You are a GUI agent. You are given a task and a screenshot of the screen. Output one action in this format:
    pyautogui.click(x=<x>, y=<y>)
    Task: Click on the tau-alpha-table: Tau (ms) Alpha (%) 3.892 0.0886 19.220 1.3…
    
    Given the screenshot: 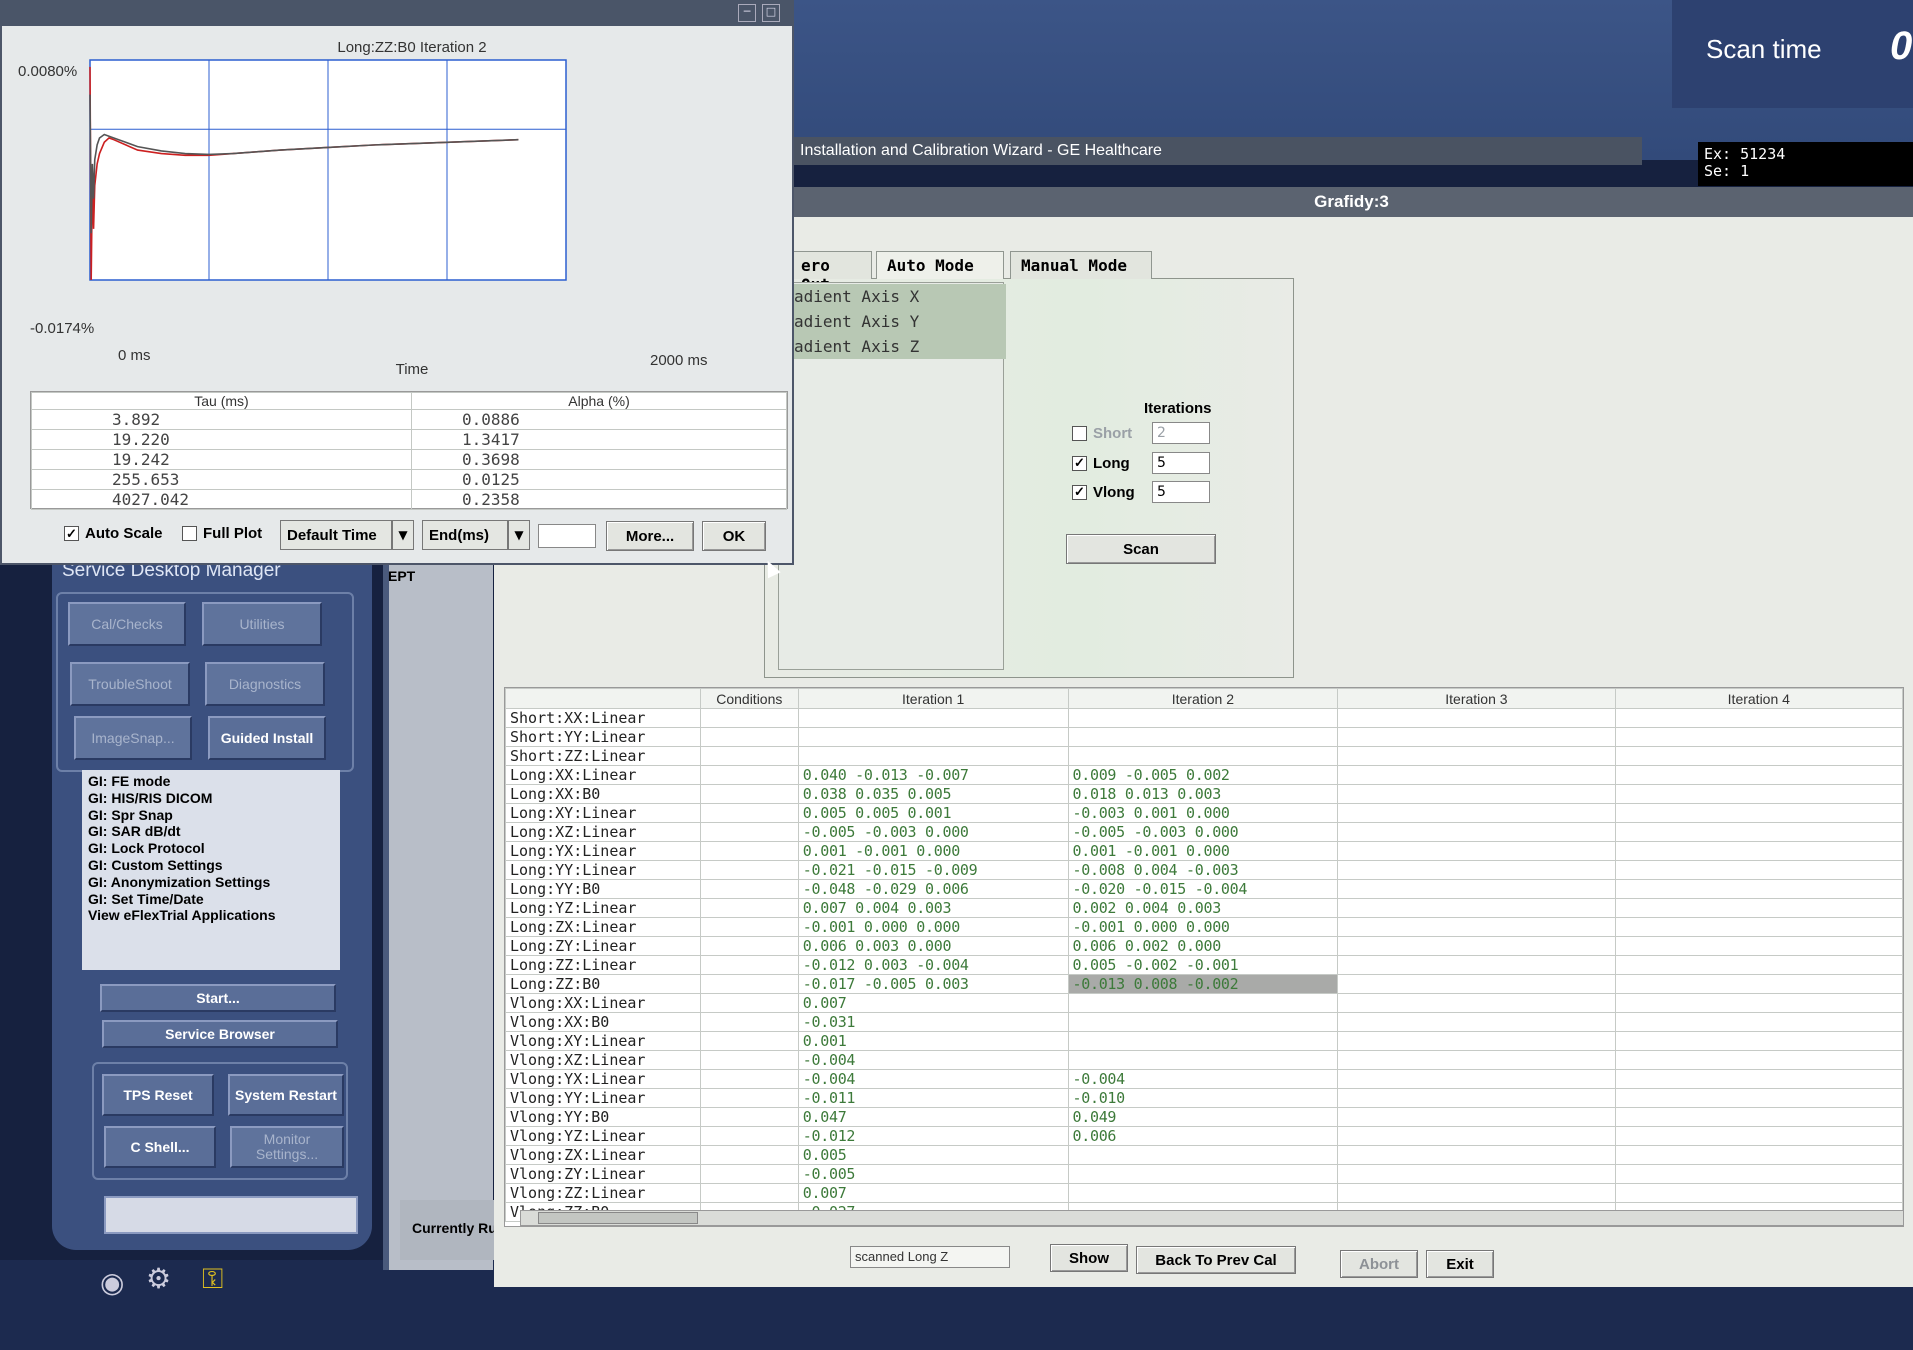 What is the action you would take?
    pyautogui.click(x=409, y=450)
    